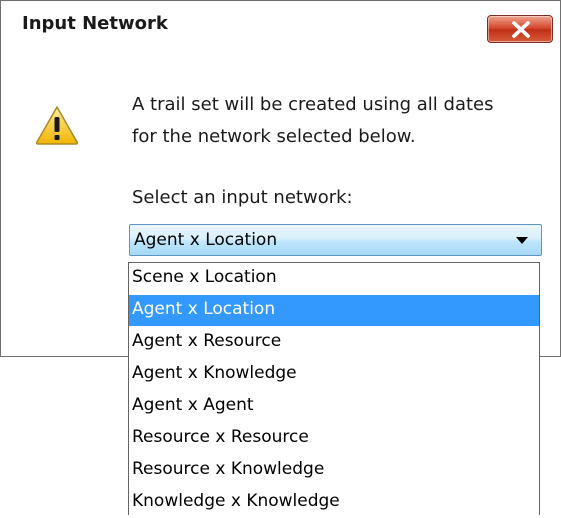 Image resolution: width=561 pixels, height=518 pixels. What do you see at coordinates (334, 342) in the screenshot?
I see `dropdown-option-agent-resource: Agent x Resource` at bounding box center [334, 342].